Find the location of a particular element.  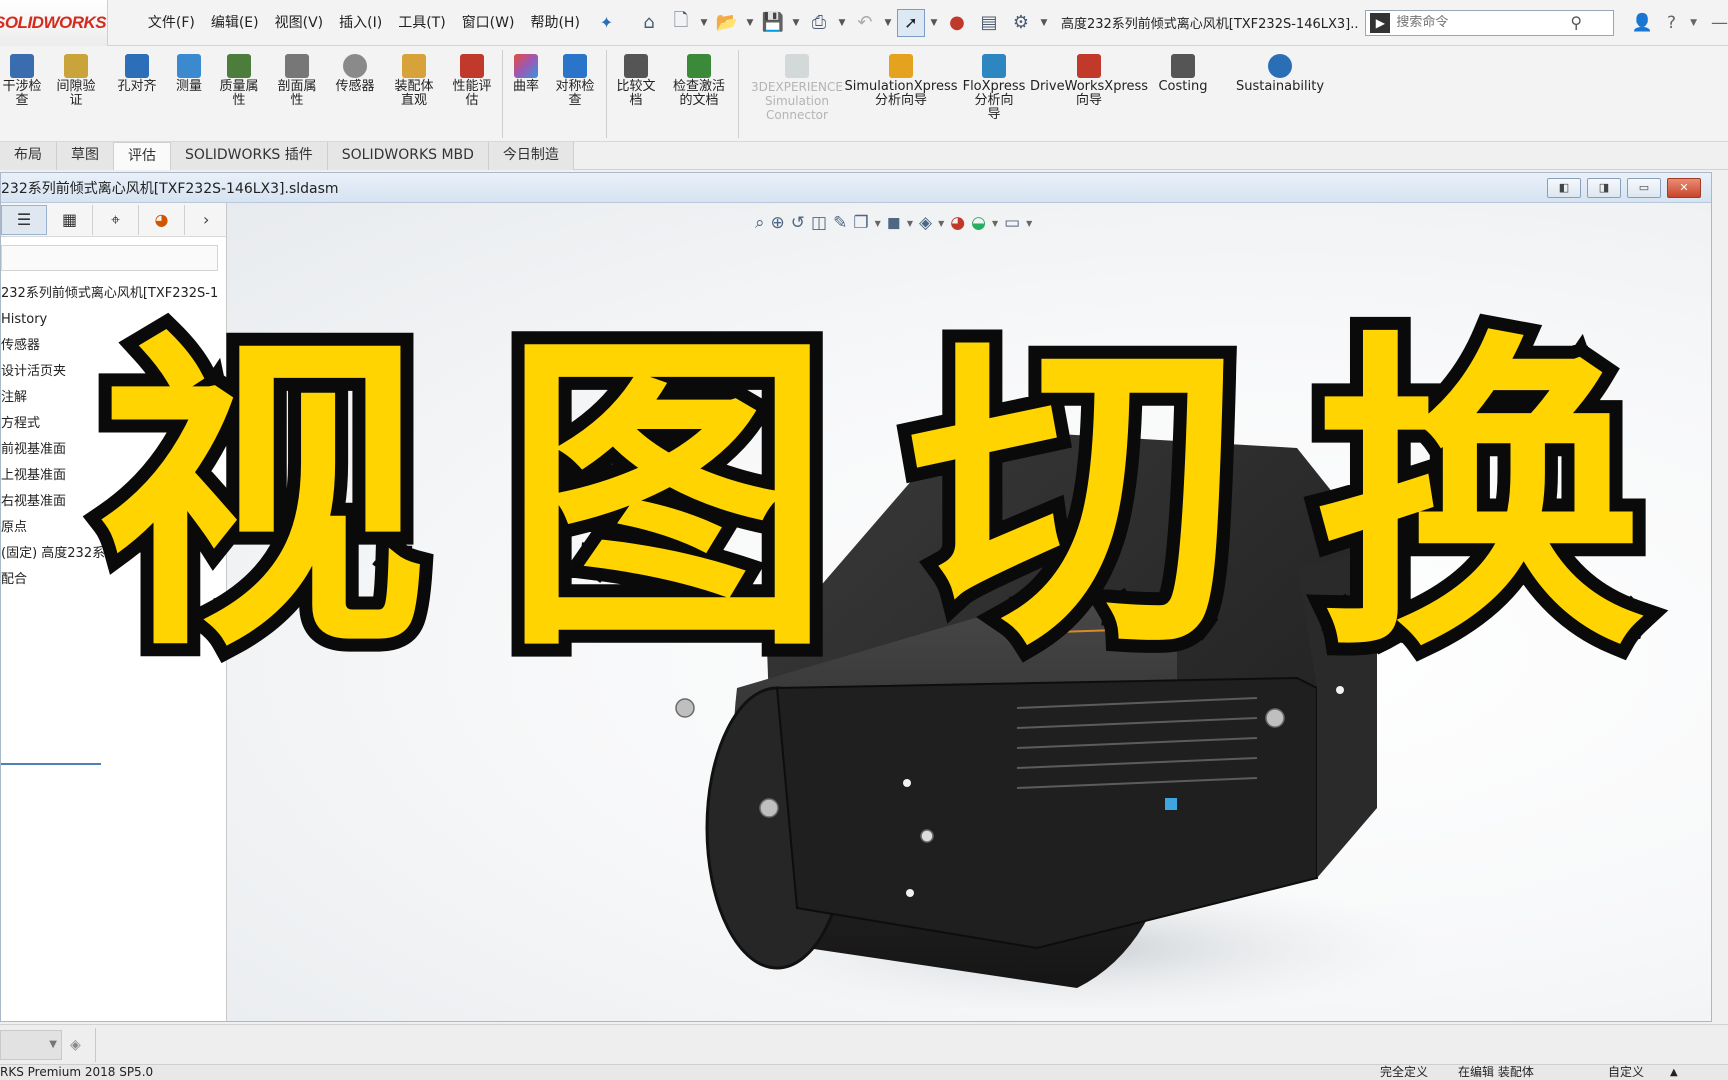

section-properties-button: 剖面属 性 is located at coordinates (297, 81).